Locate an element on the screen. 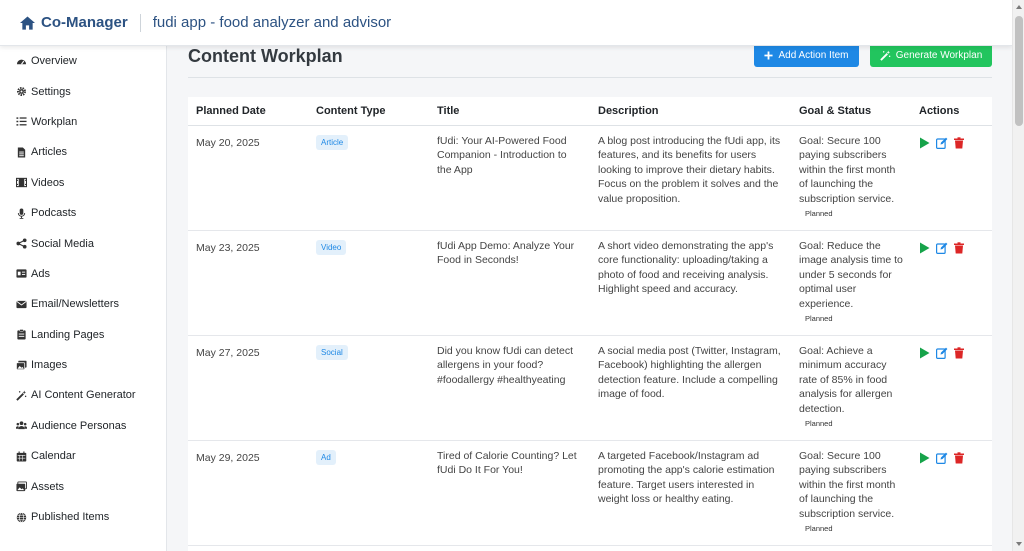  add-action-item-label: Add Action Item is located at coordinates (813, 55).